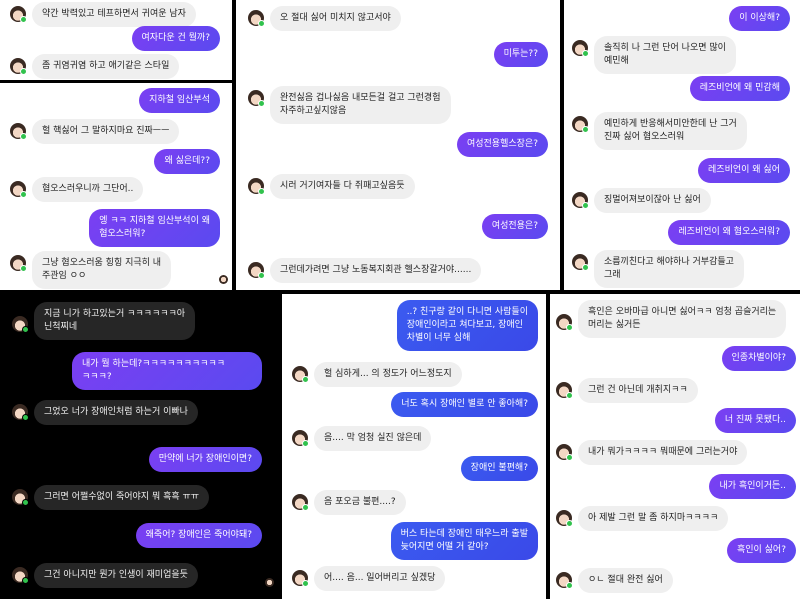 The height and width of the screenshot is (599, 800). I want to click on message-text: ㅇㄴ 절대 완전 싫어, so click(625, 580).